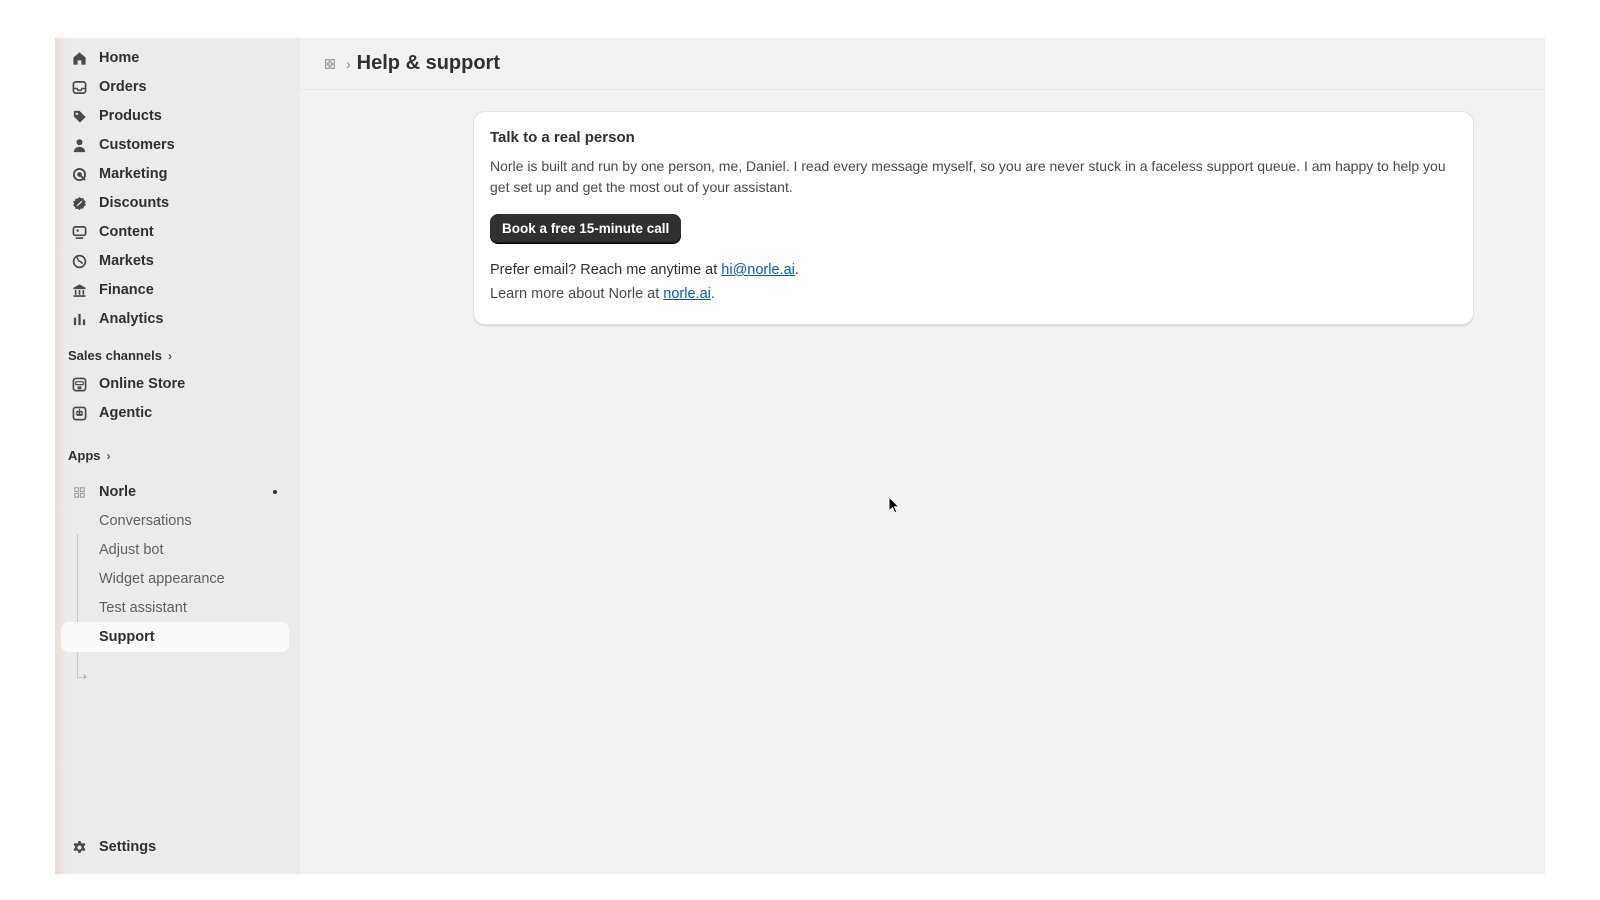 Image resolution: width=1600 pixels, height=900 pixels. I want to click on nav-label: Orders, so click(123, 87).